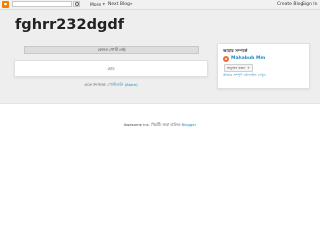 The image size is (320, 241). What do you see at coordinates (42, 4) in the screenshot?
I see `search-input` at bounding box center [42, 4].